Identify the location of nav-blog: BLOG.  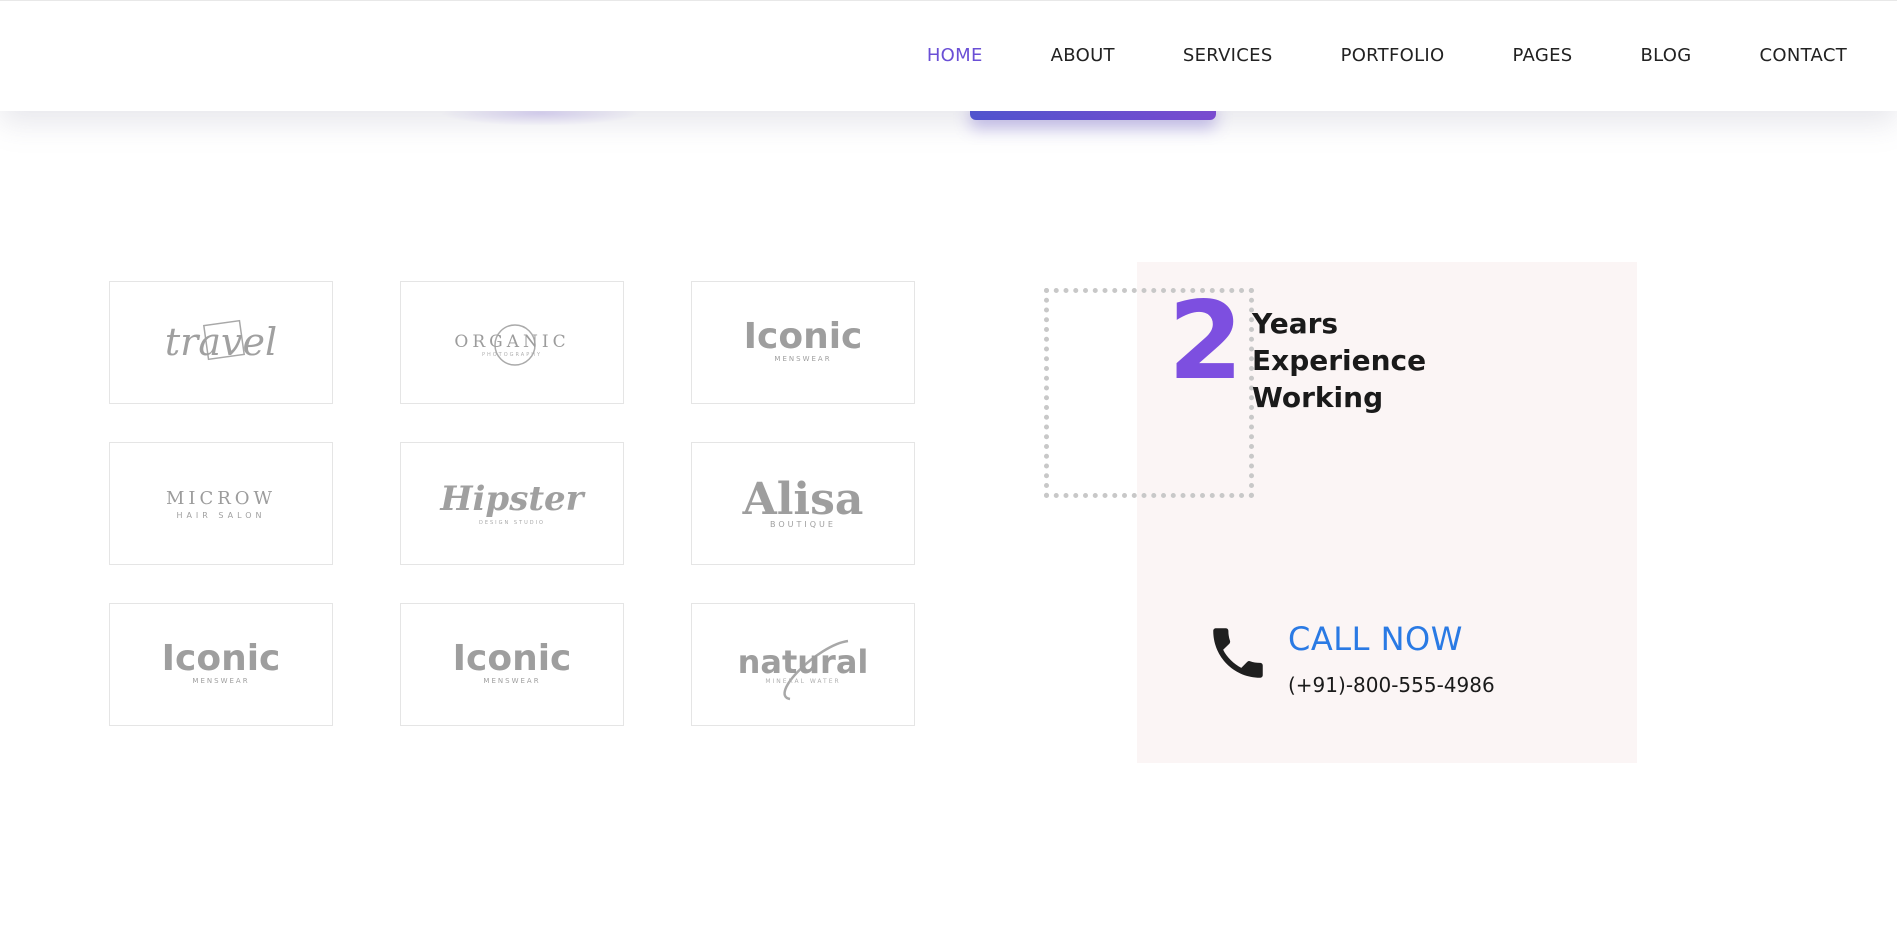
(1665, 55).